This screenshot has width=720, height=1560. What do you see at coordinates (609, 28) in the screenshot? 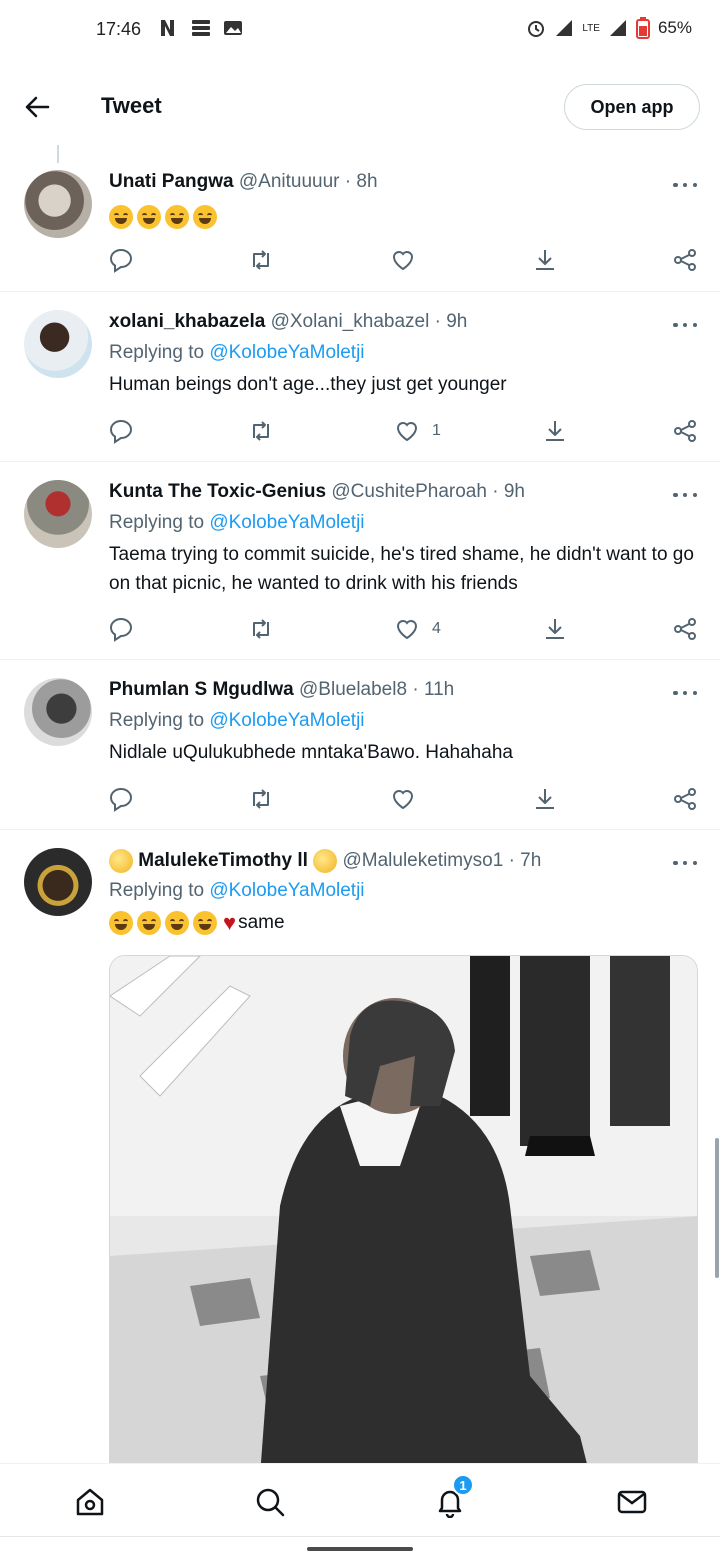
I see `status-system-icons: LTE 65%` at bounding box center [609, 28].